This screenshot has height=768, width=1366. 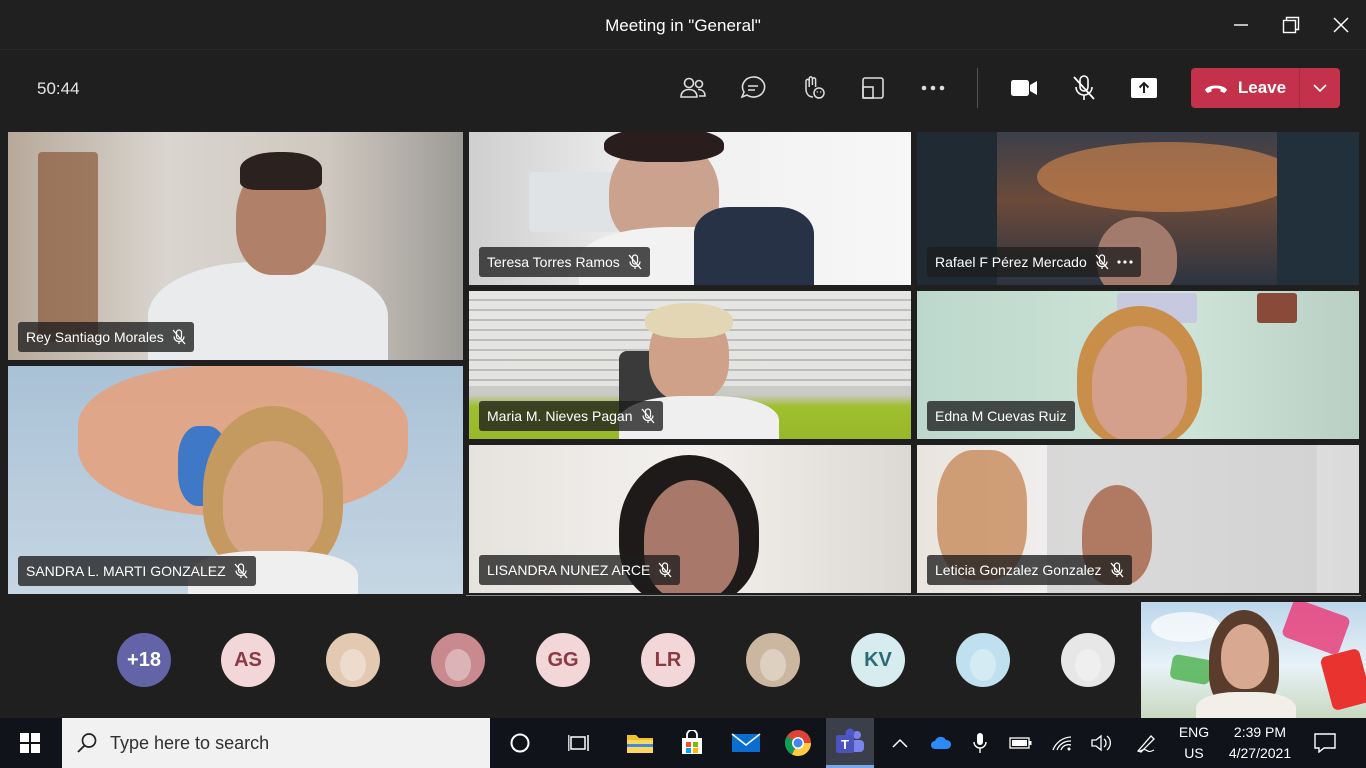 What do you see at coordinates (1253, 660) in the screenshot?
I see `self-view` at bounding box center [1253, 660].